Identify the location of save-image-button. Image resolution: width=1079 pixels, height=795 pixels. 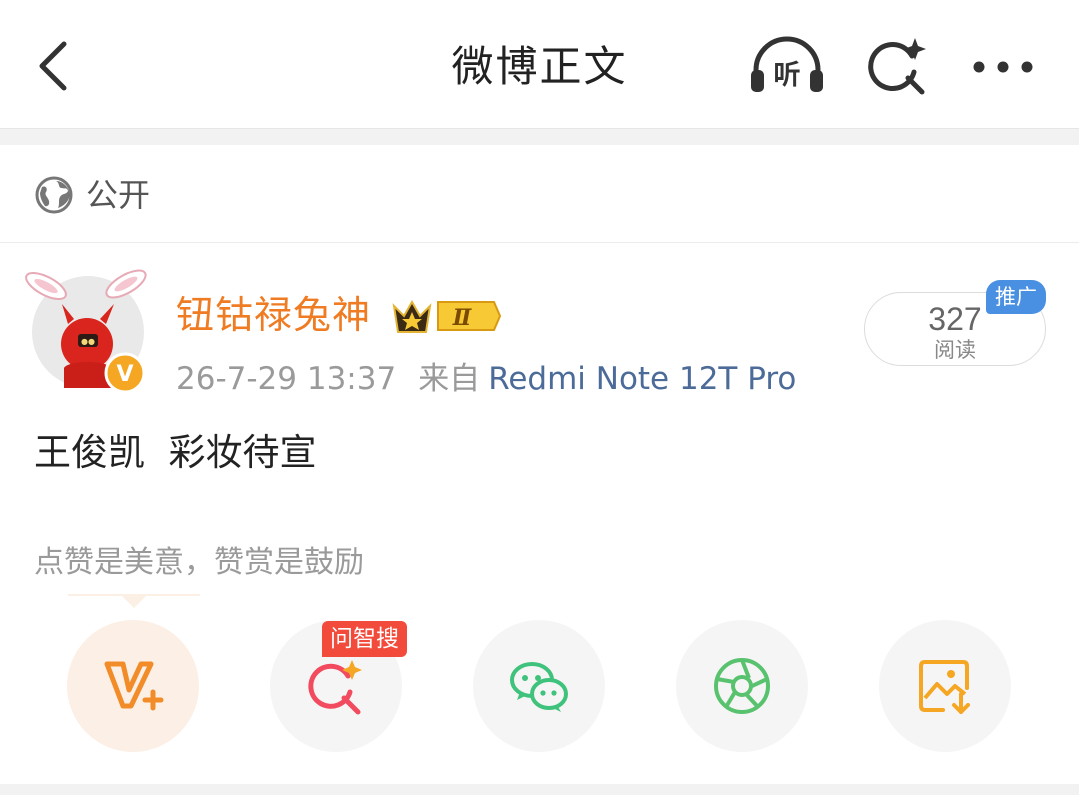
(945, 686).